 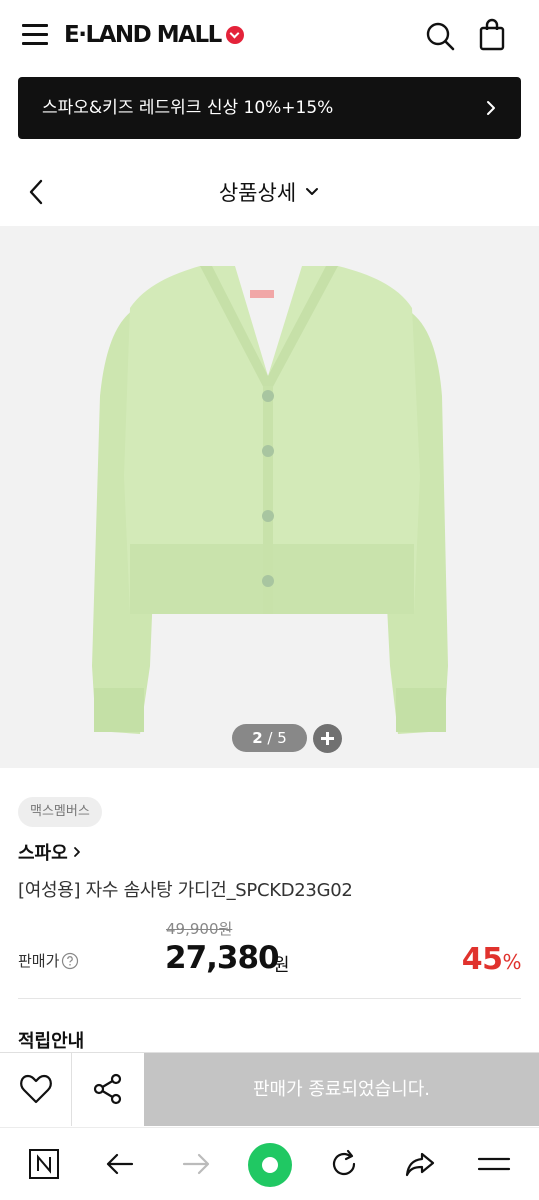 I want to click on product-name: [여성용] 자수 솜사탕 가디건_SPCKD23G02, so click(x=185, y=890).